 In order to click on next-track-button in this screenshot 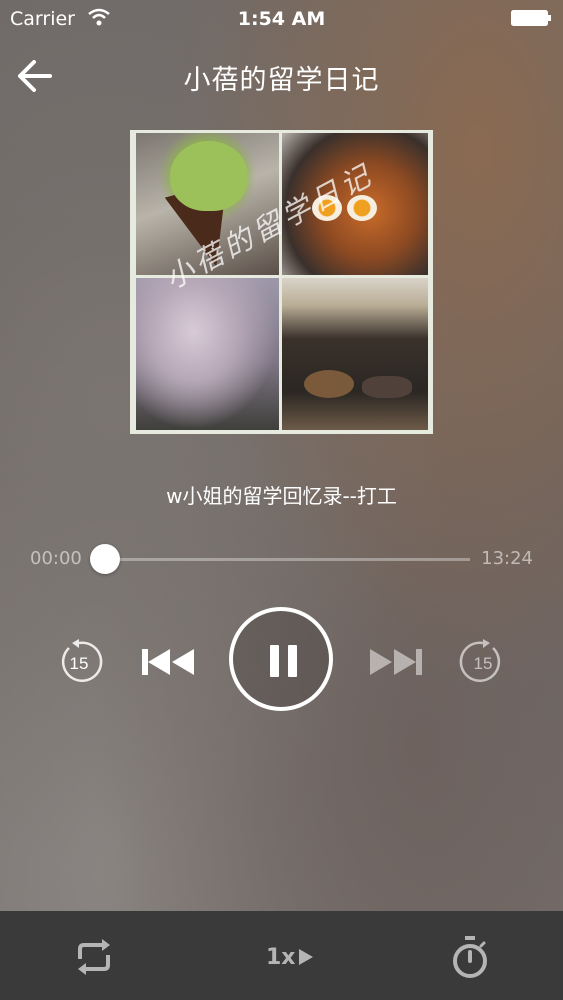, I will do `click(396, 662)`.